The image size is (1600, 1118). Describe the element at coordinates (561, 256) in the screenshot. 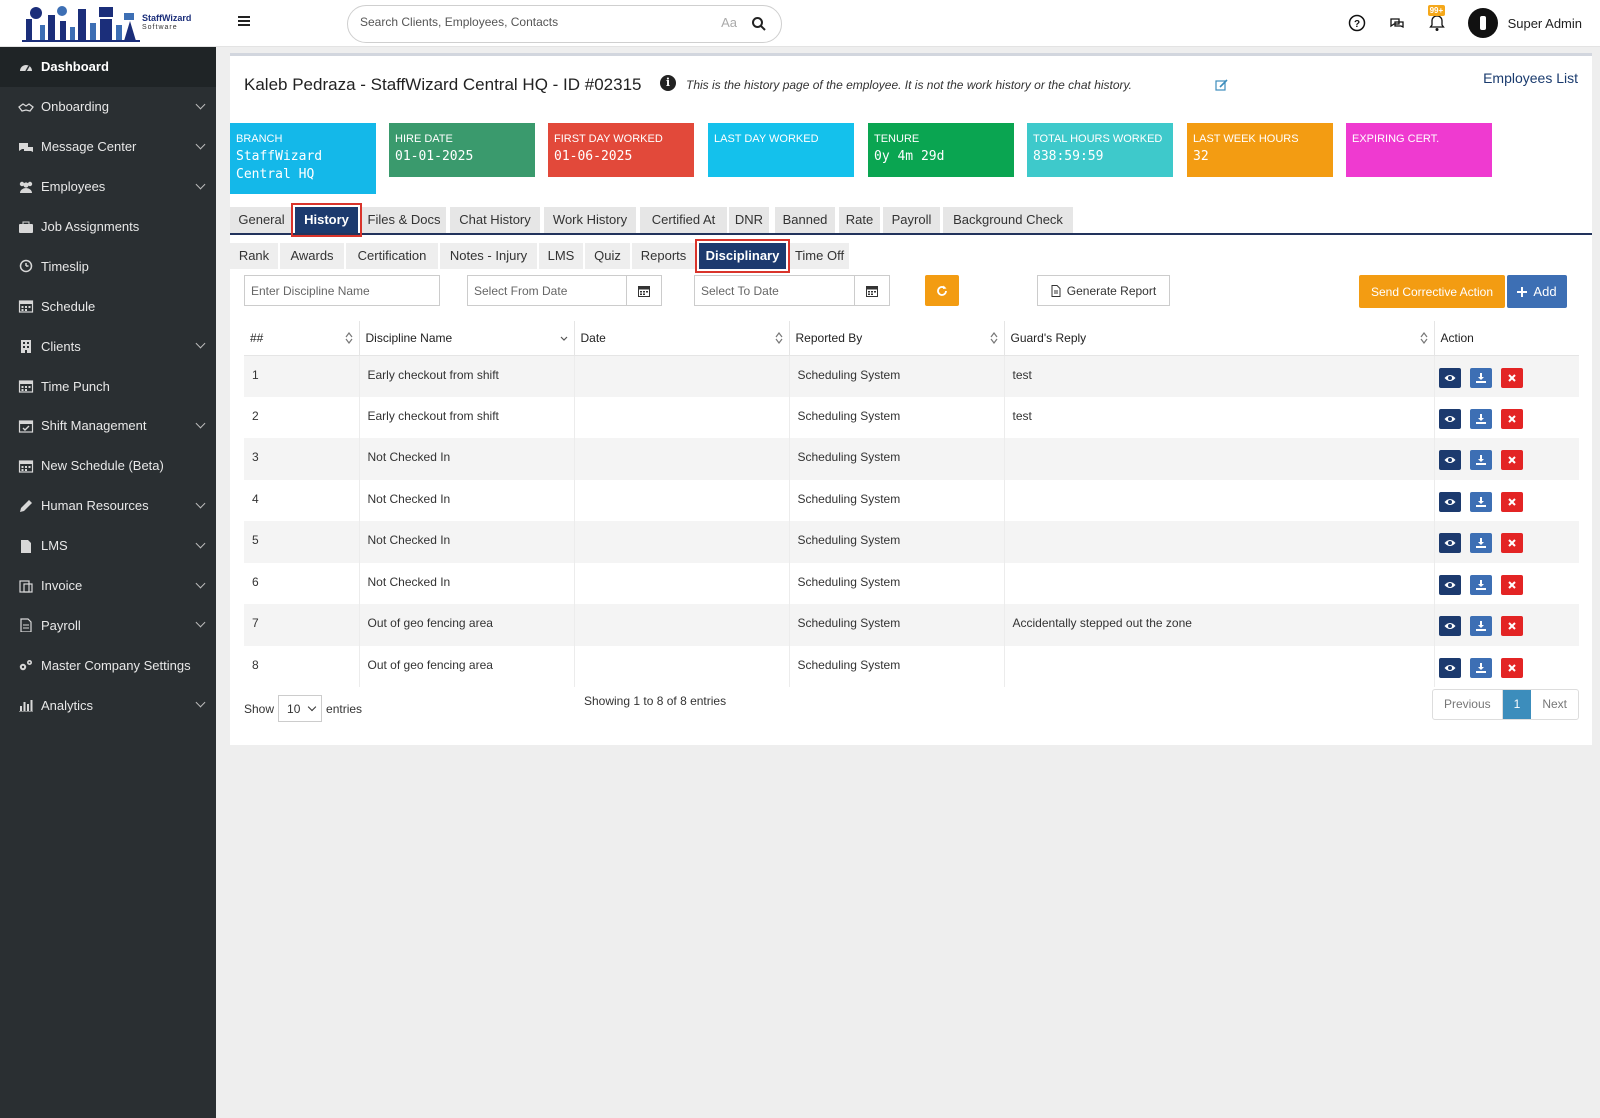

I see `subtab-lms: LMS` at that location.